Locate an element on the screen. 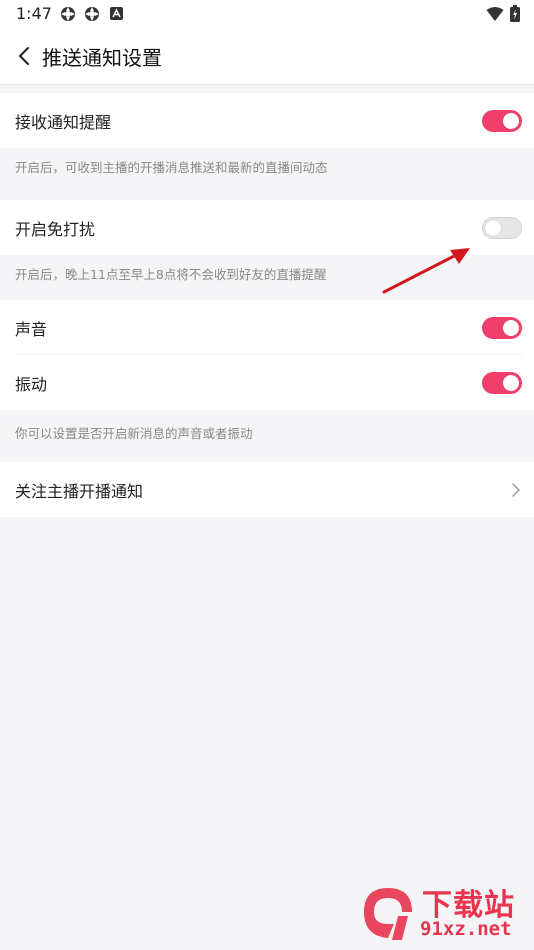  sound-vibration-hint: 你可以设置是否开启新消息的声音或者振动 is located at coordinates (134, 433).